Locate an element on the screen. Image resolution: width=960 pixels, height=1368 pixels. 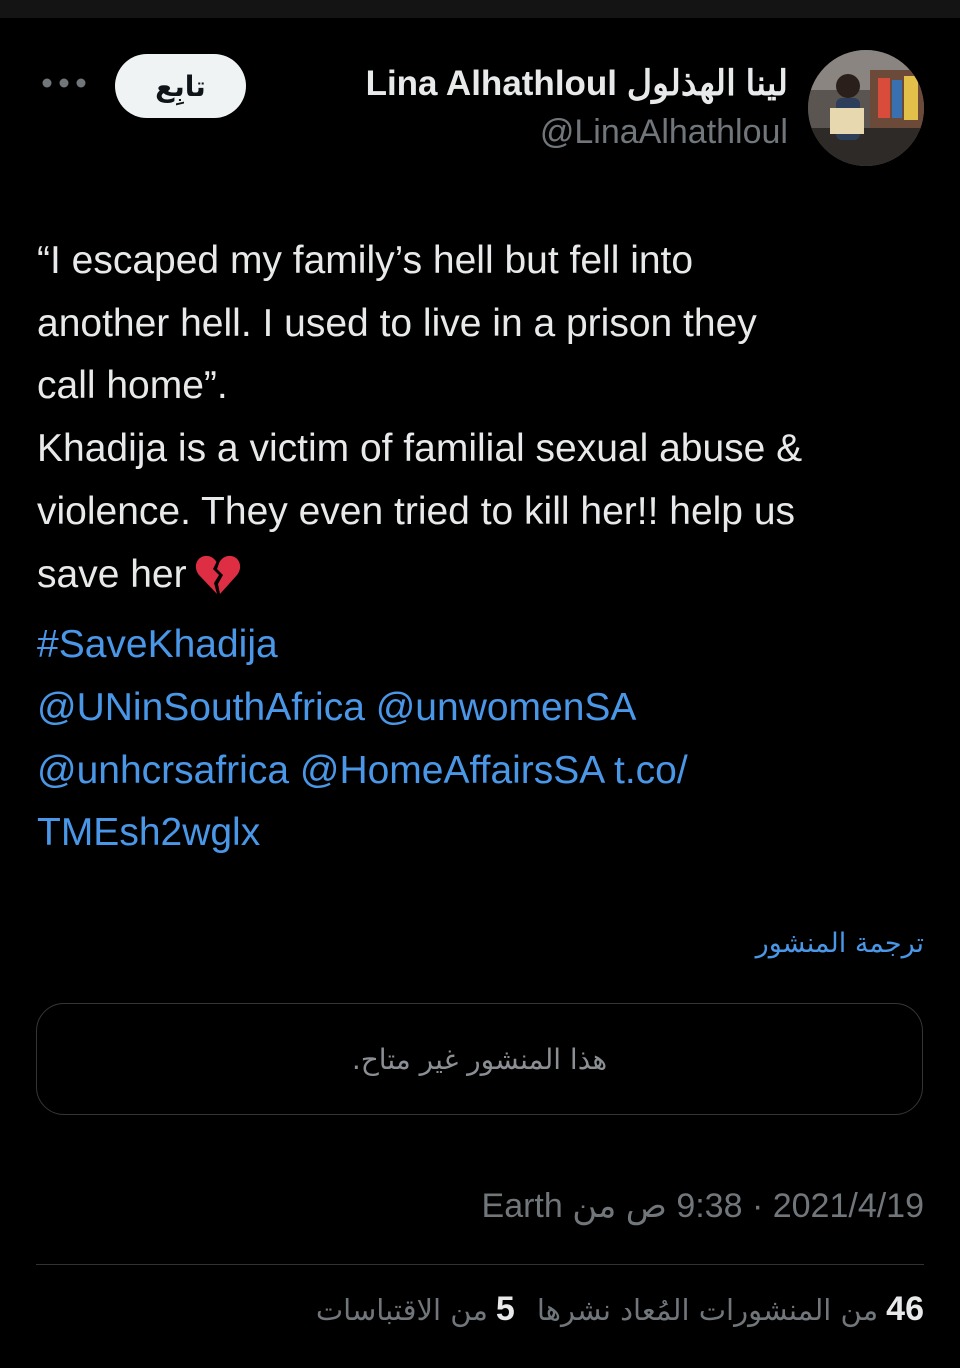
reposts-label: من المنشورات المُعاد نشرها is located at coordinates (707, 1310).